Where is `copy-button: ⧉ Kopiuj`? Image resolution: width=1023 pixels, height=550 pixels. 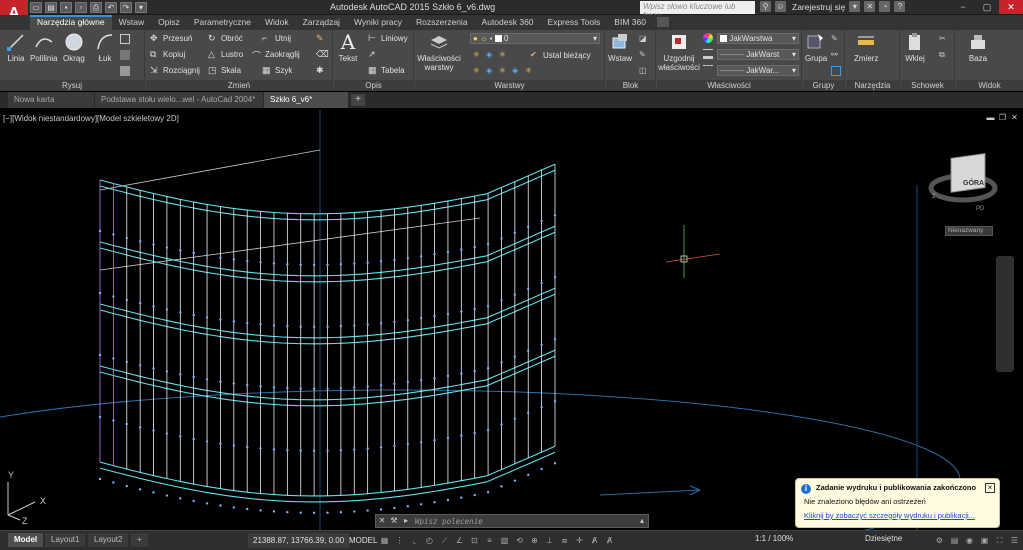
copy-button: ⧉ Kopiuj is located at coordinates (167, 54).